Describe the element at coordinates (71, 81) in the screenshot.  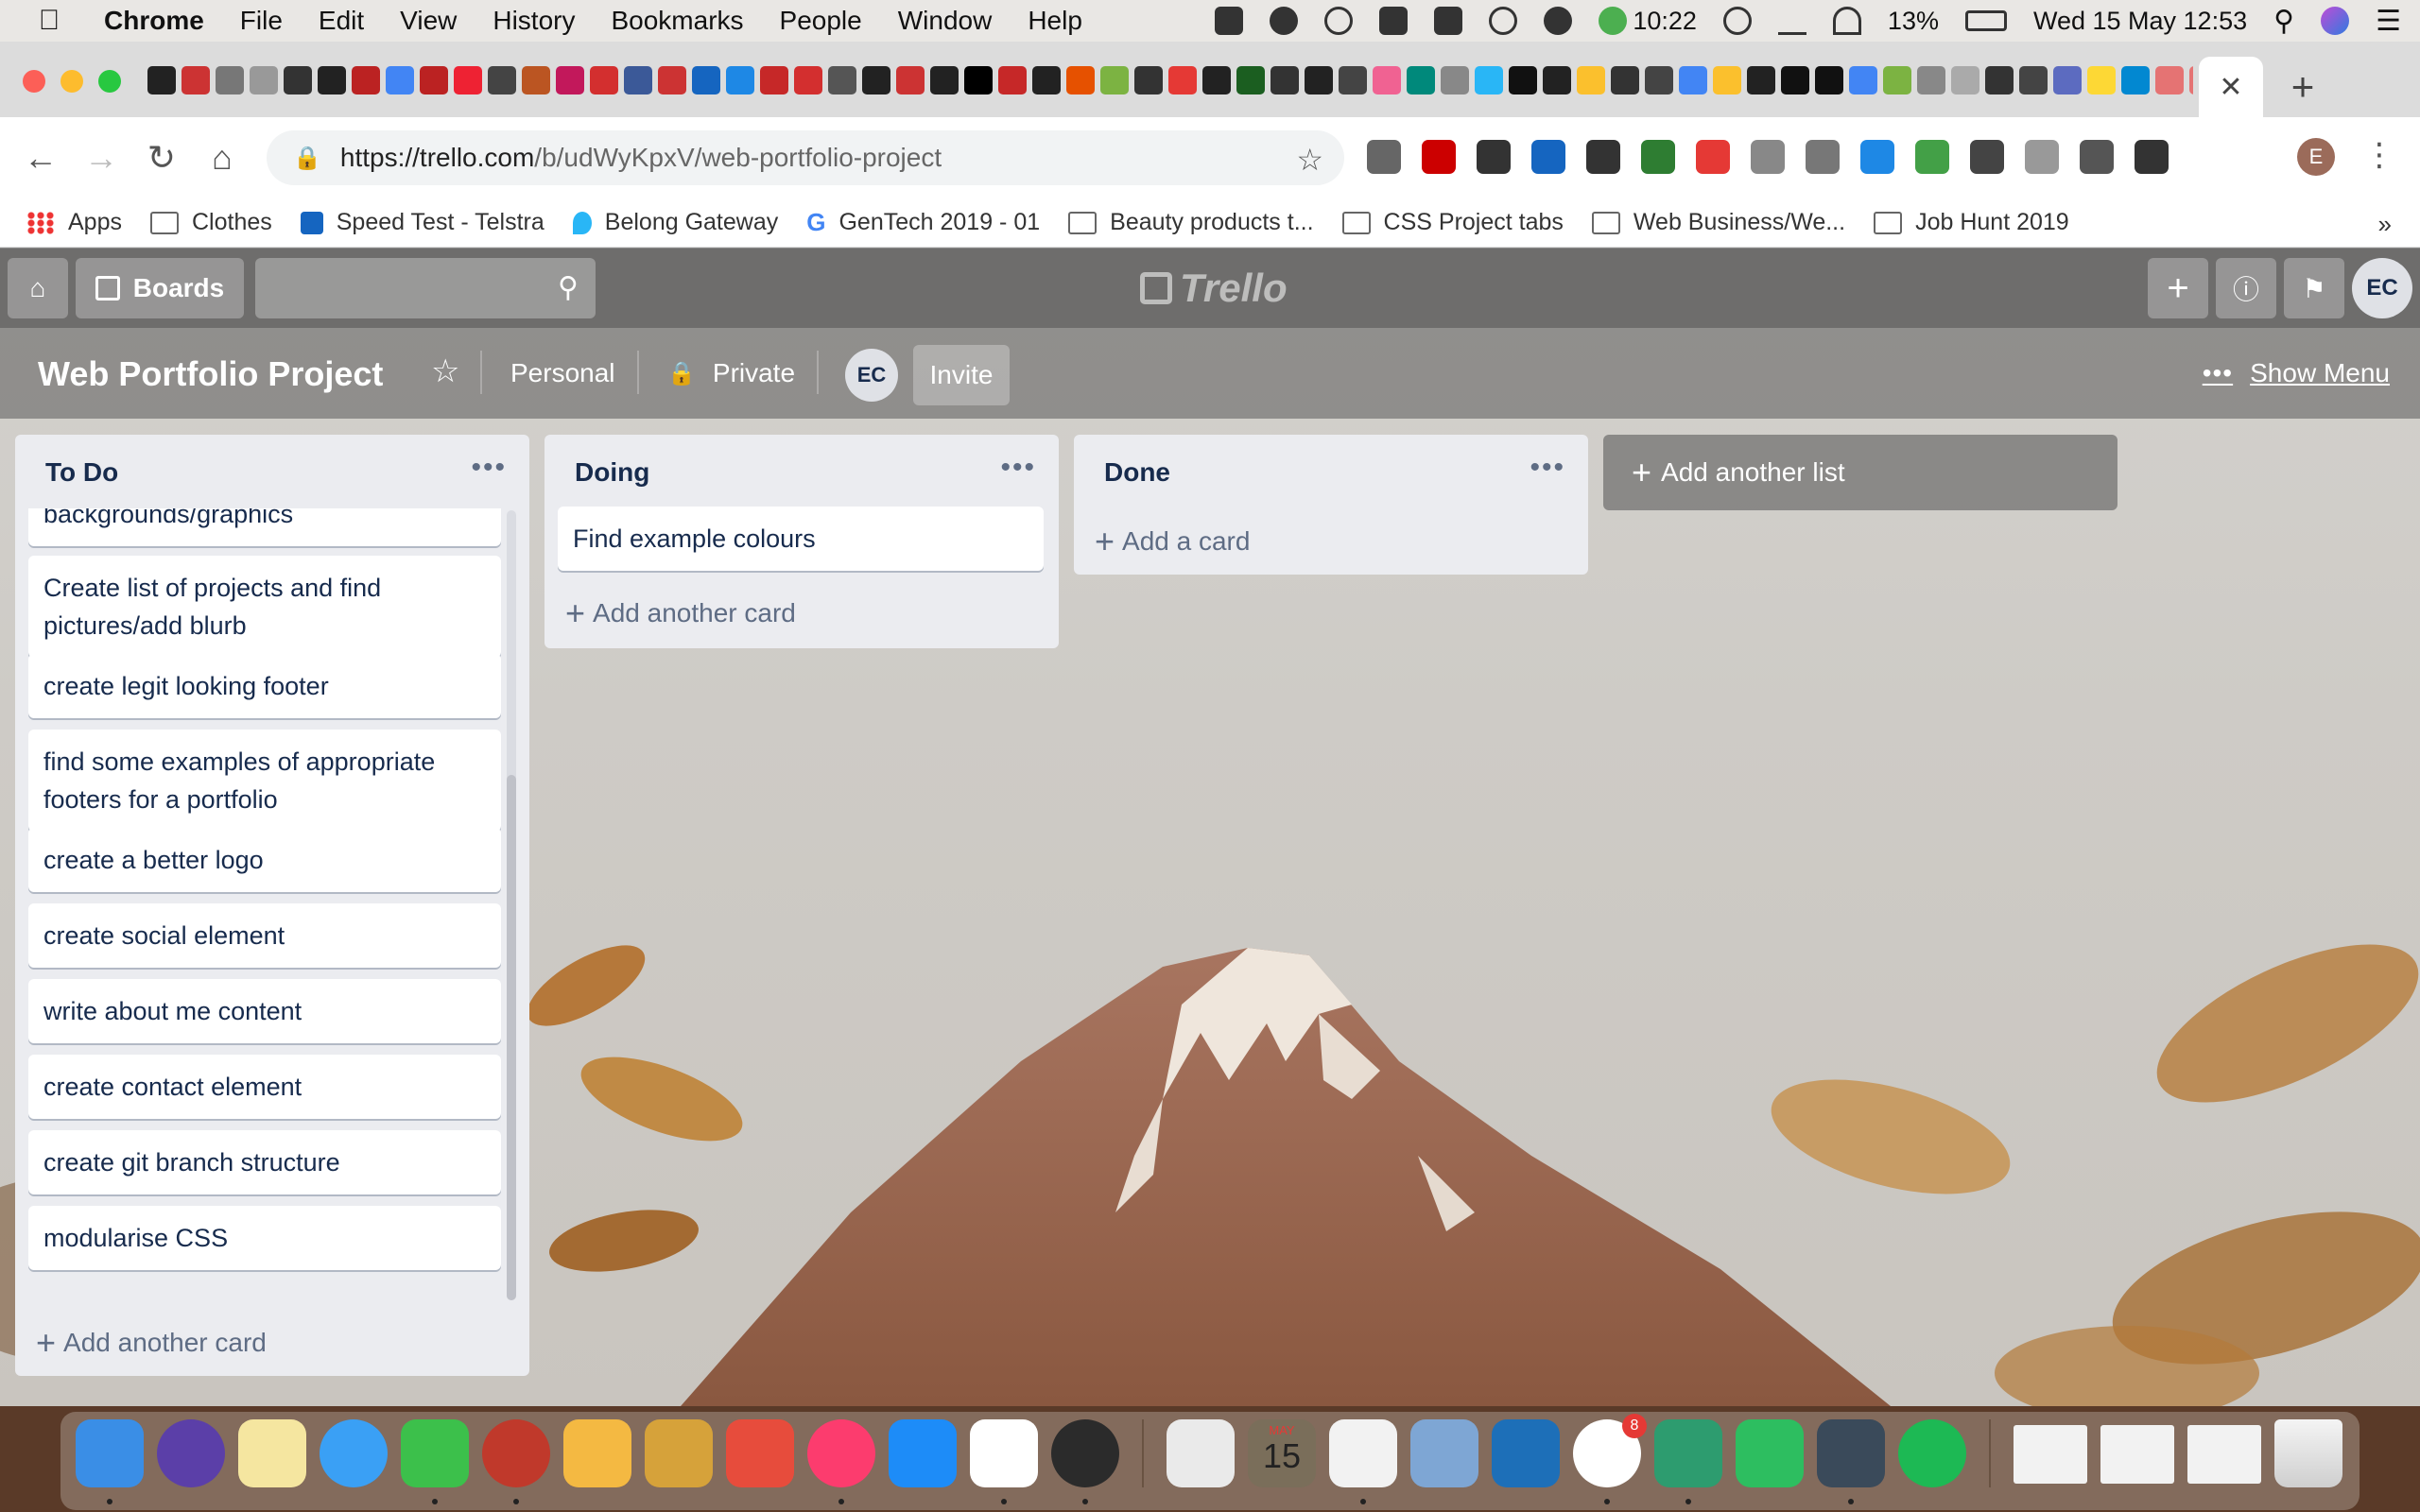
I see `minimize-window-button` at that location.